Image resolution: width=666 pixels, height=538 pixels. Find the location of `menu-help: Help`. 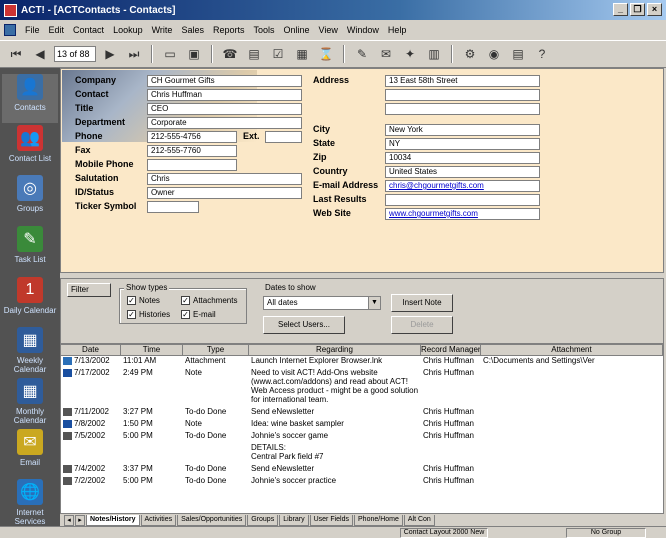

menu-help: Help is located at coordinates (397, 30).